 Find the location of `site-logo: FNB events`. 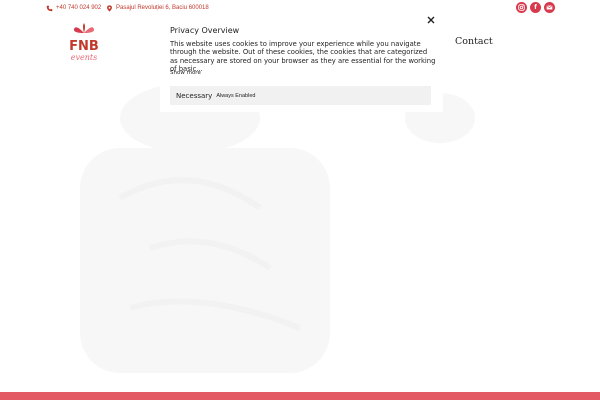

site-logo: FNB events is located at coordinates (84, 42).